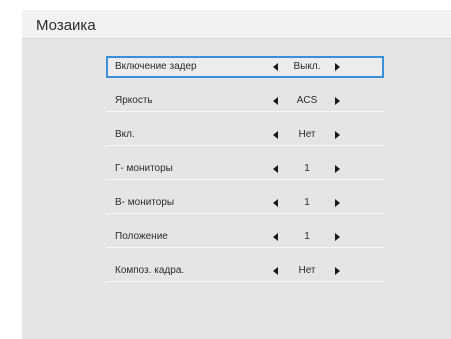  What do you see at coordinates (145, 202) in the screenshot?
I see `menu-item-label: В- мониторы` at bounding box center [145, 202].